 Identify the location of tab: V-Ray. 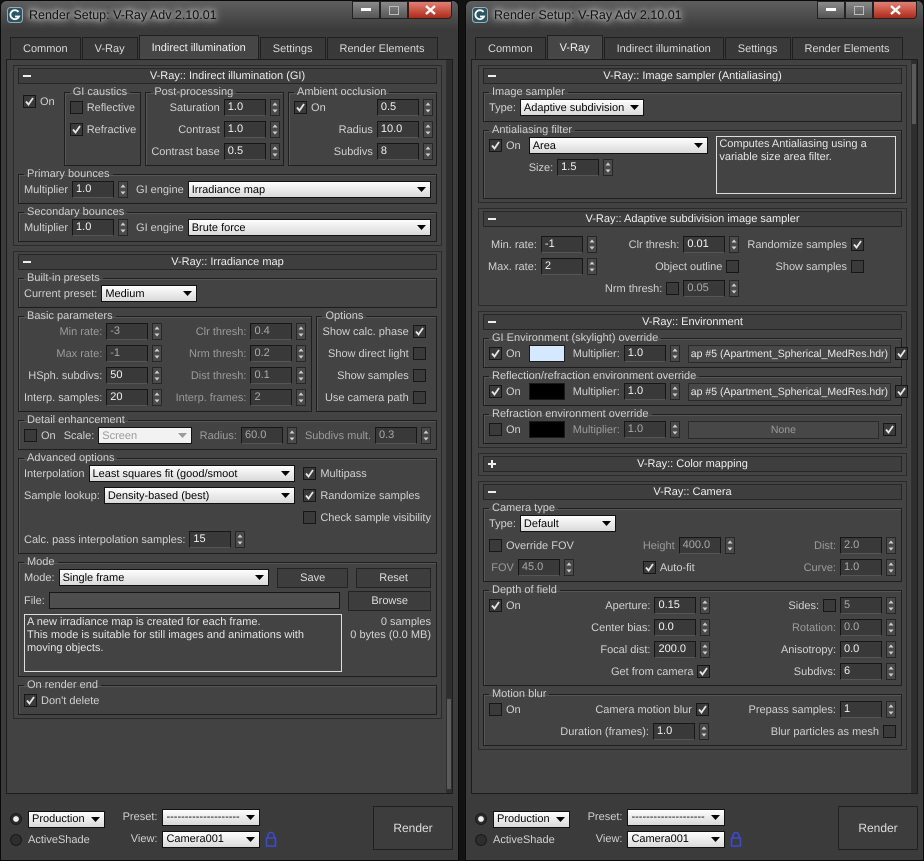
(110, 48).